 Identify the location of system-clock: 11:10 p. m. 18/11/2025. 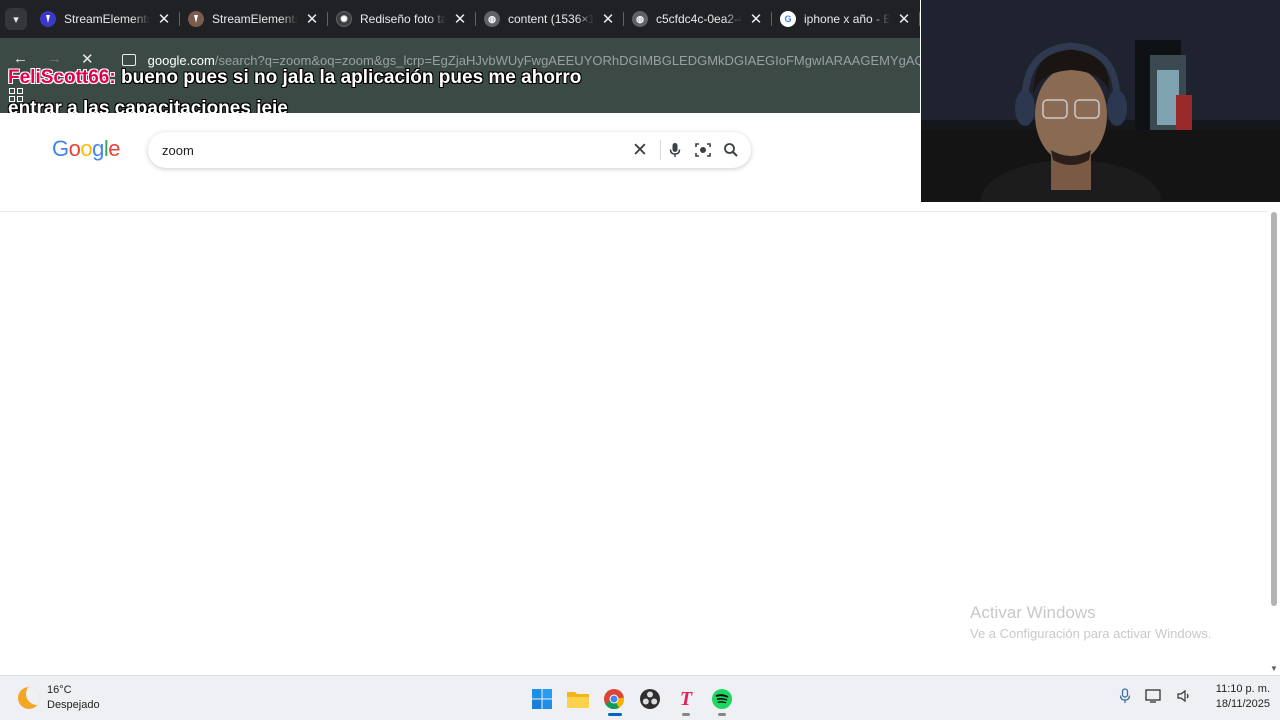
(1233, 697).